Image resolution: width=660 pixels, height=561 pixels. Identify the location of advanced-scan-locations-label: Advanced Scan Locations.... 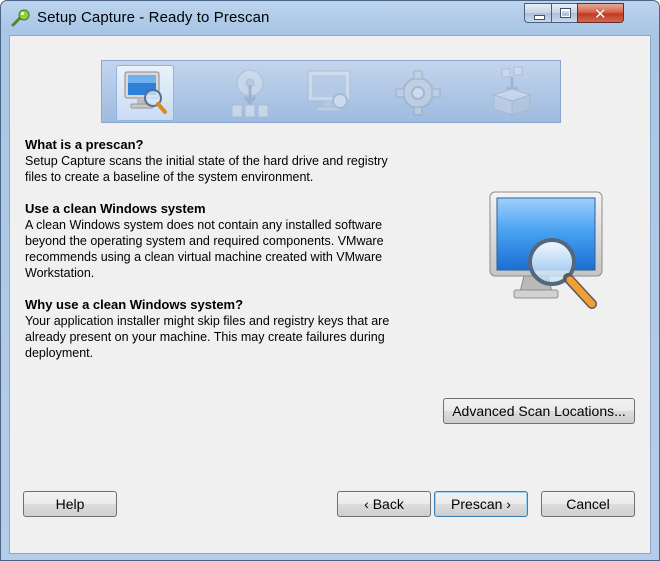
(539, 411).